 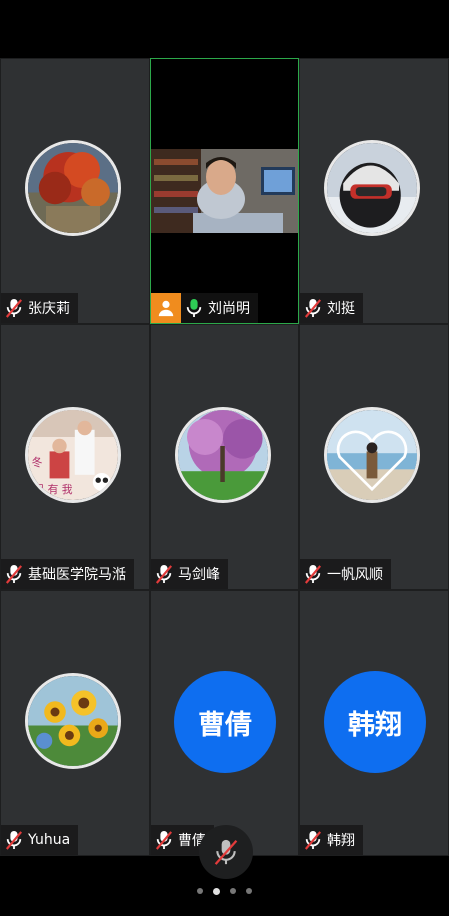 I want to click on name-label: 刘尚明, so click(x=219, y=308).